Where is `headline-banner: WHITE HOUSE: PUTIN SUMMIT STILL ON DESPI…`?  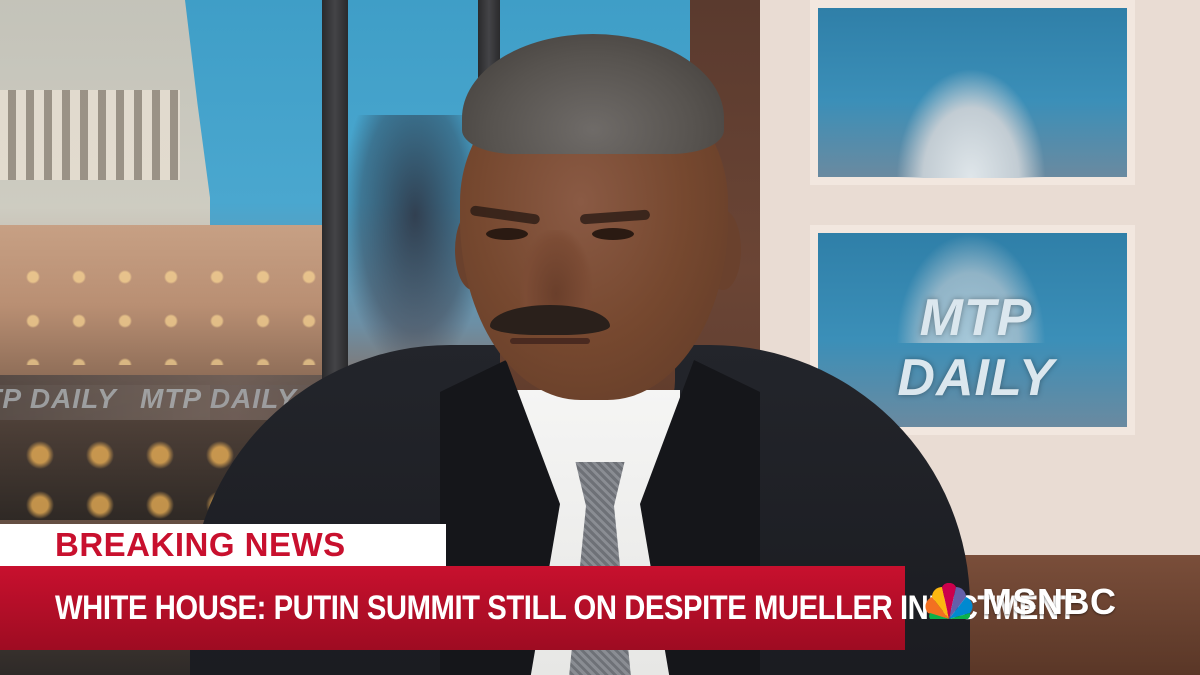 headline-banner: WHITE HOUSE: PUTIN SUMMIT STILL ON DESPI… is located at coordinates (538, 608).